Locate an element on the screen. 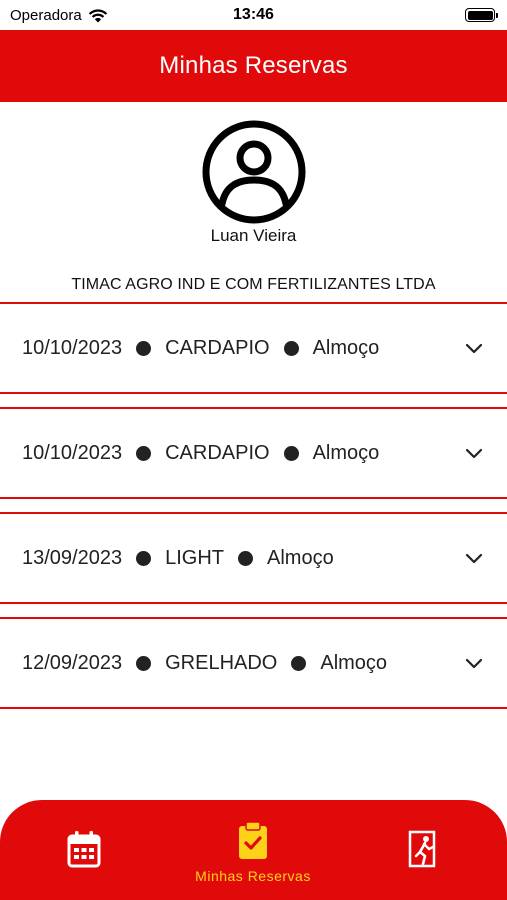 Image resolution: width=507 pixels, height=900 pixels. reservation-menu: LIGHT is located at coordinates (195, 557).